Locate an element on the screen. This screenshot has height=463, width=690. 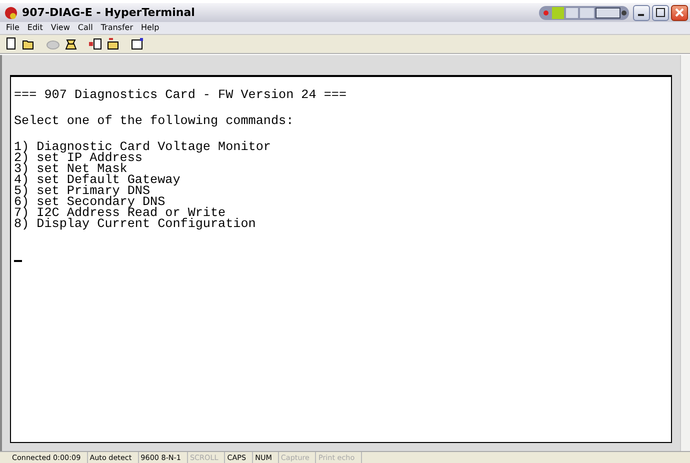
minimize-button is located at coordinates (641, 12).